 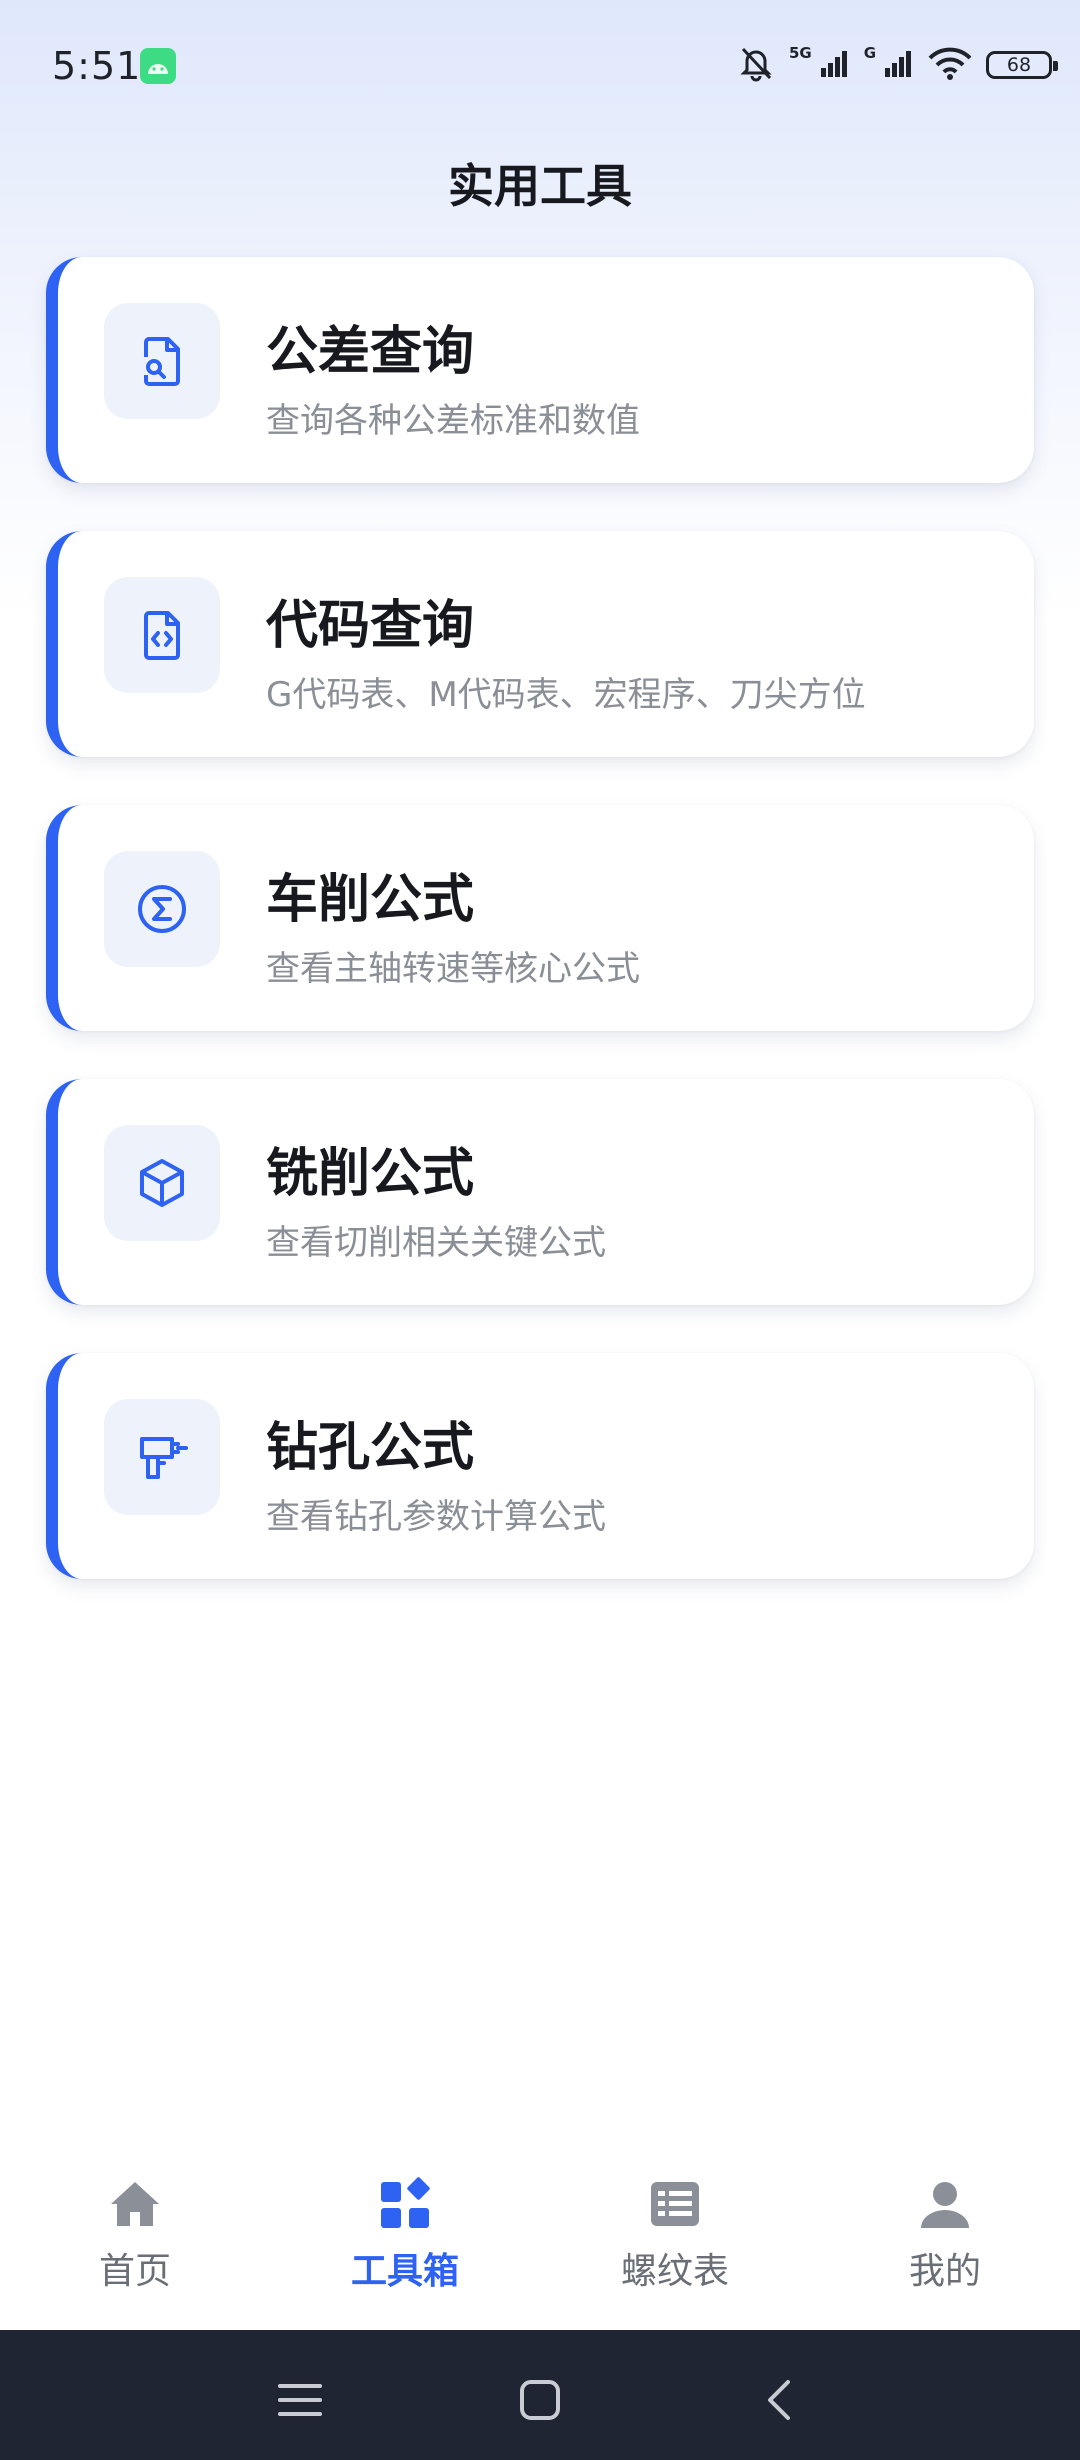 What do you see at coordinates (835, 65) in the screenshot?
I see `signal-icon` at bounding box center [835, 65].